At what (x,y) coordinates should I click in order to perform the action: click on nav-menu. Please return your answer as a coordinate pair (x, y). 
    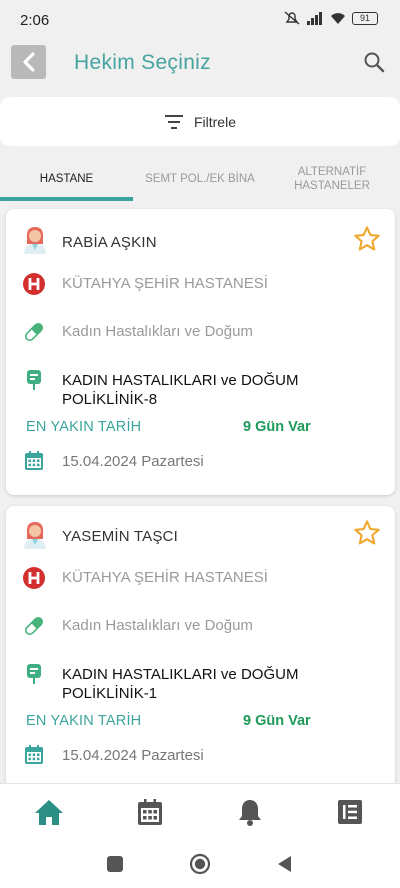
    Looking at the image, I should click on (350, 812).